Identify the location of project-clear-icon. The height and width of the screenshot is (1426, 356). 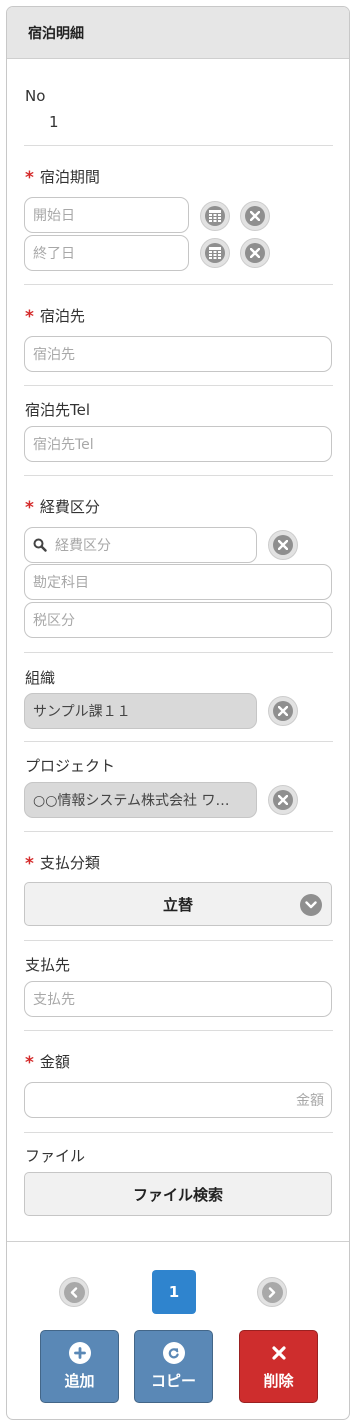
(283, 800).